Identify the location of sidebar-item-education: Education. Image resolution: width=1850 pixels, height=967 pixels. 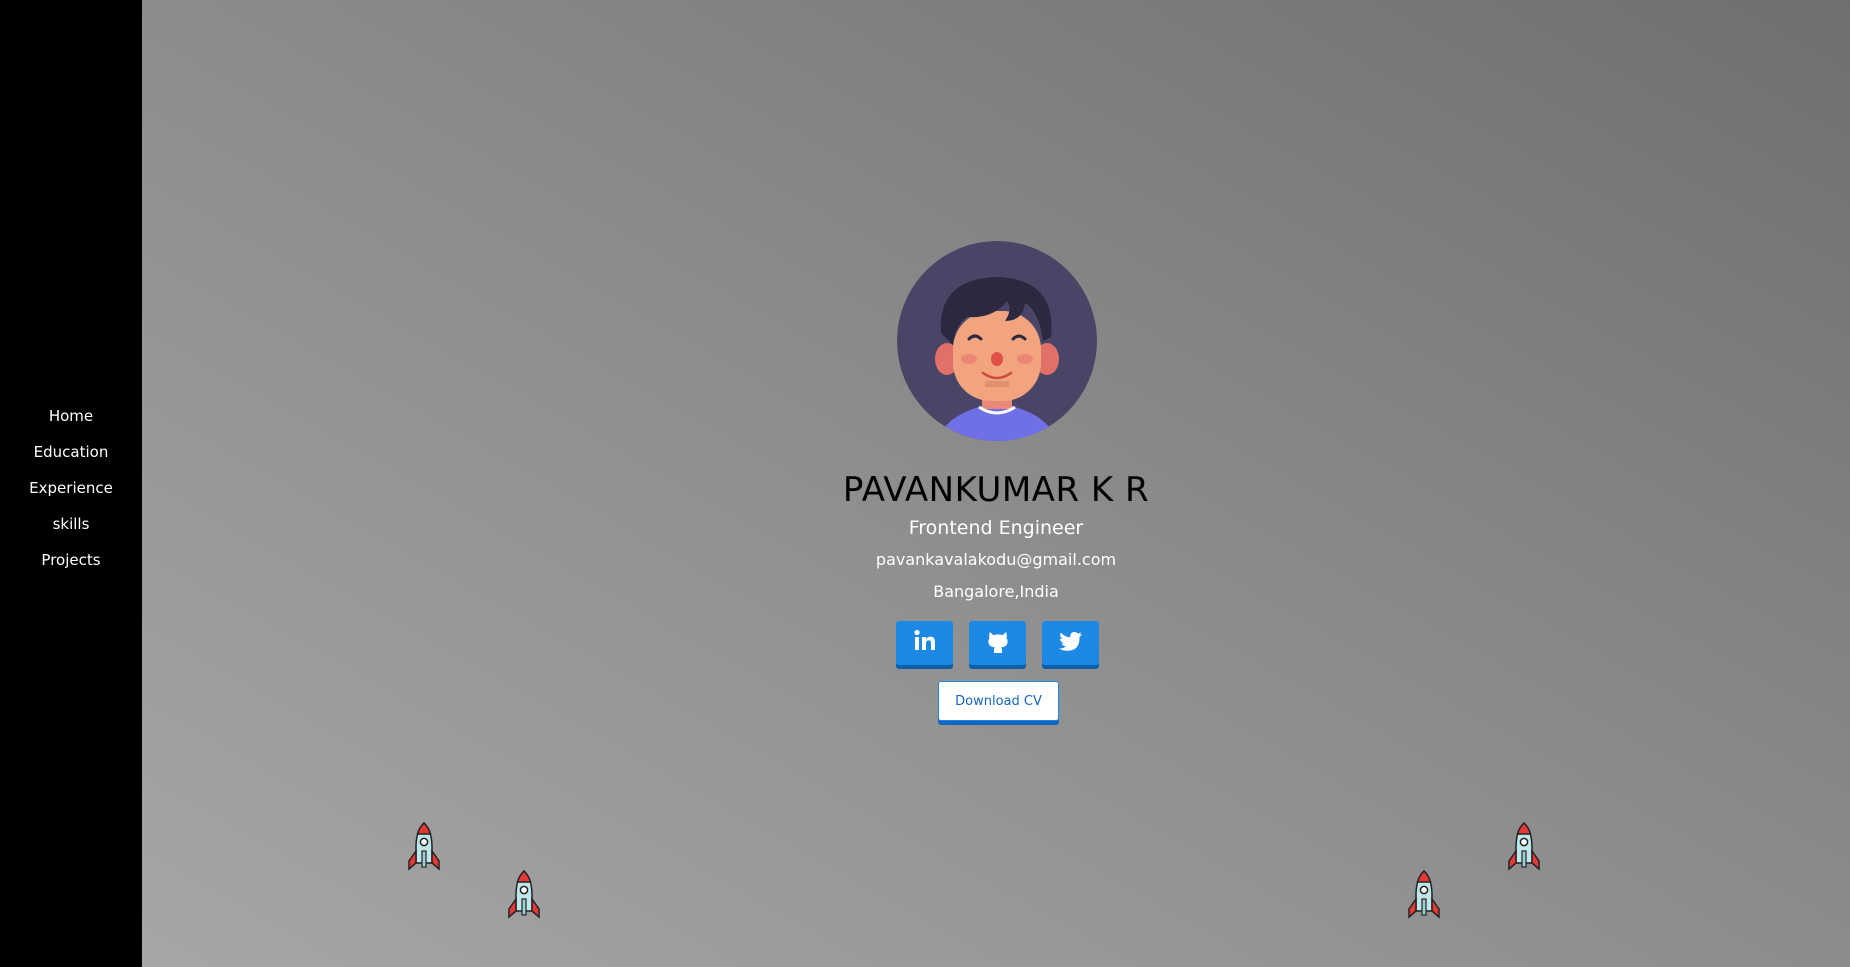
(71, 452).